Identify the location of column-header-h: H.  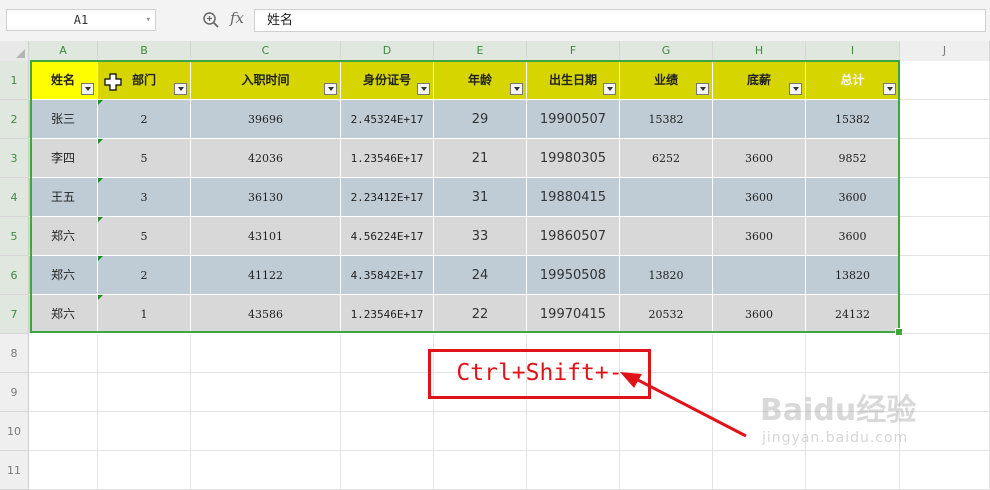
(759, 51).